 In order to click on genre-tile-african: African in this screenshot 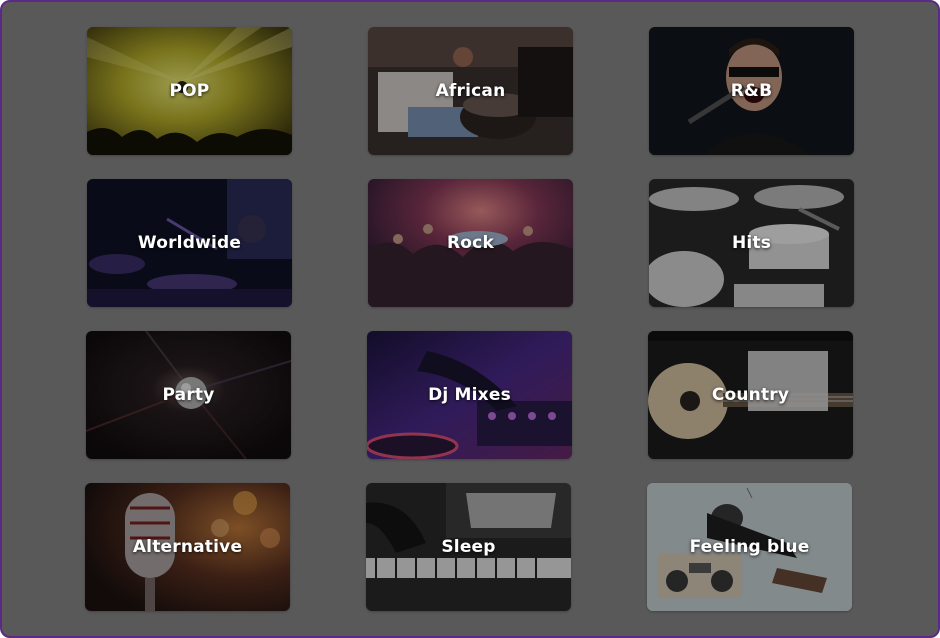, I will do `click(470, 91)`.